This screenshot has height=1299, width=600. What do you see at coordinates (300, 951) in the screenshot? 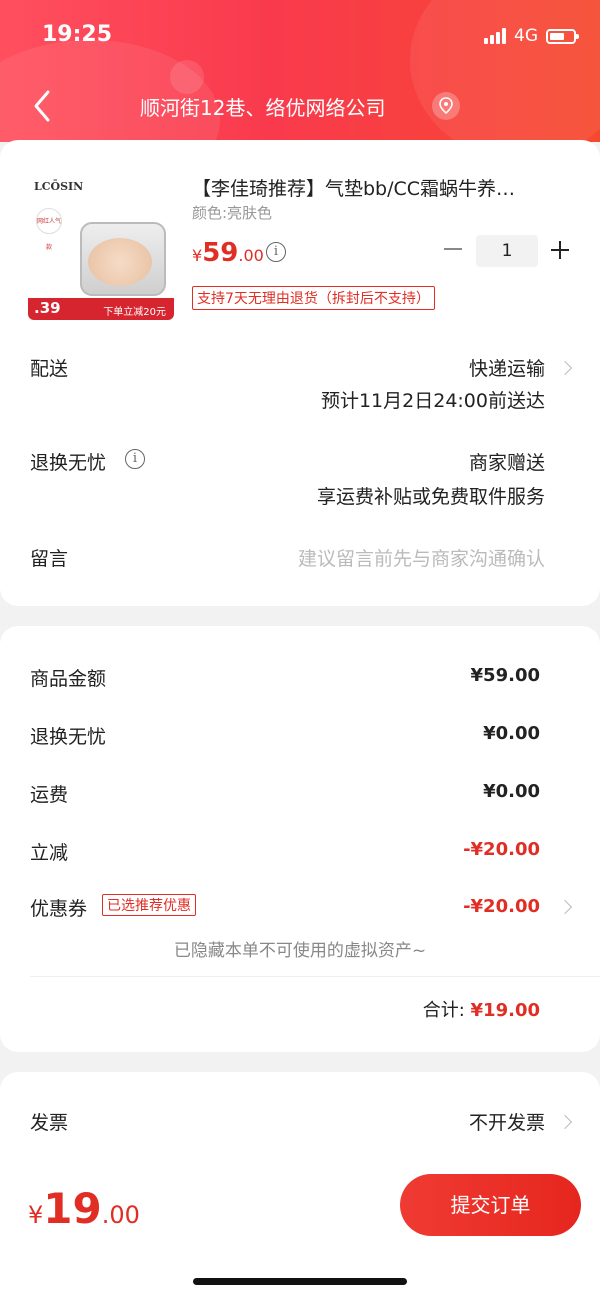
I see `hidden-assets-note: 已隐藏本单不可使用的虚拟资产~` at bounding box center [300, 951].